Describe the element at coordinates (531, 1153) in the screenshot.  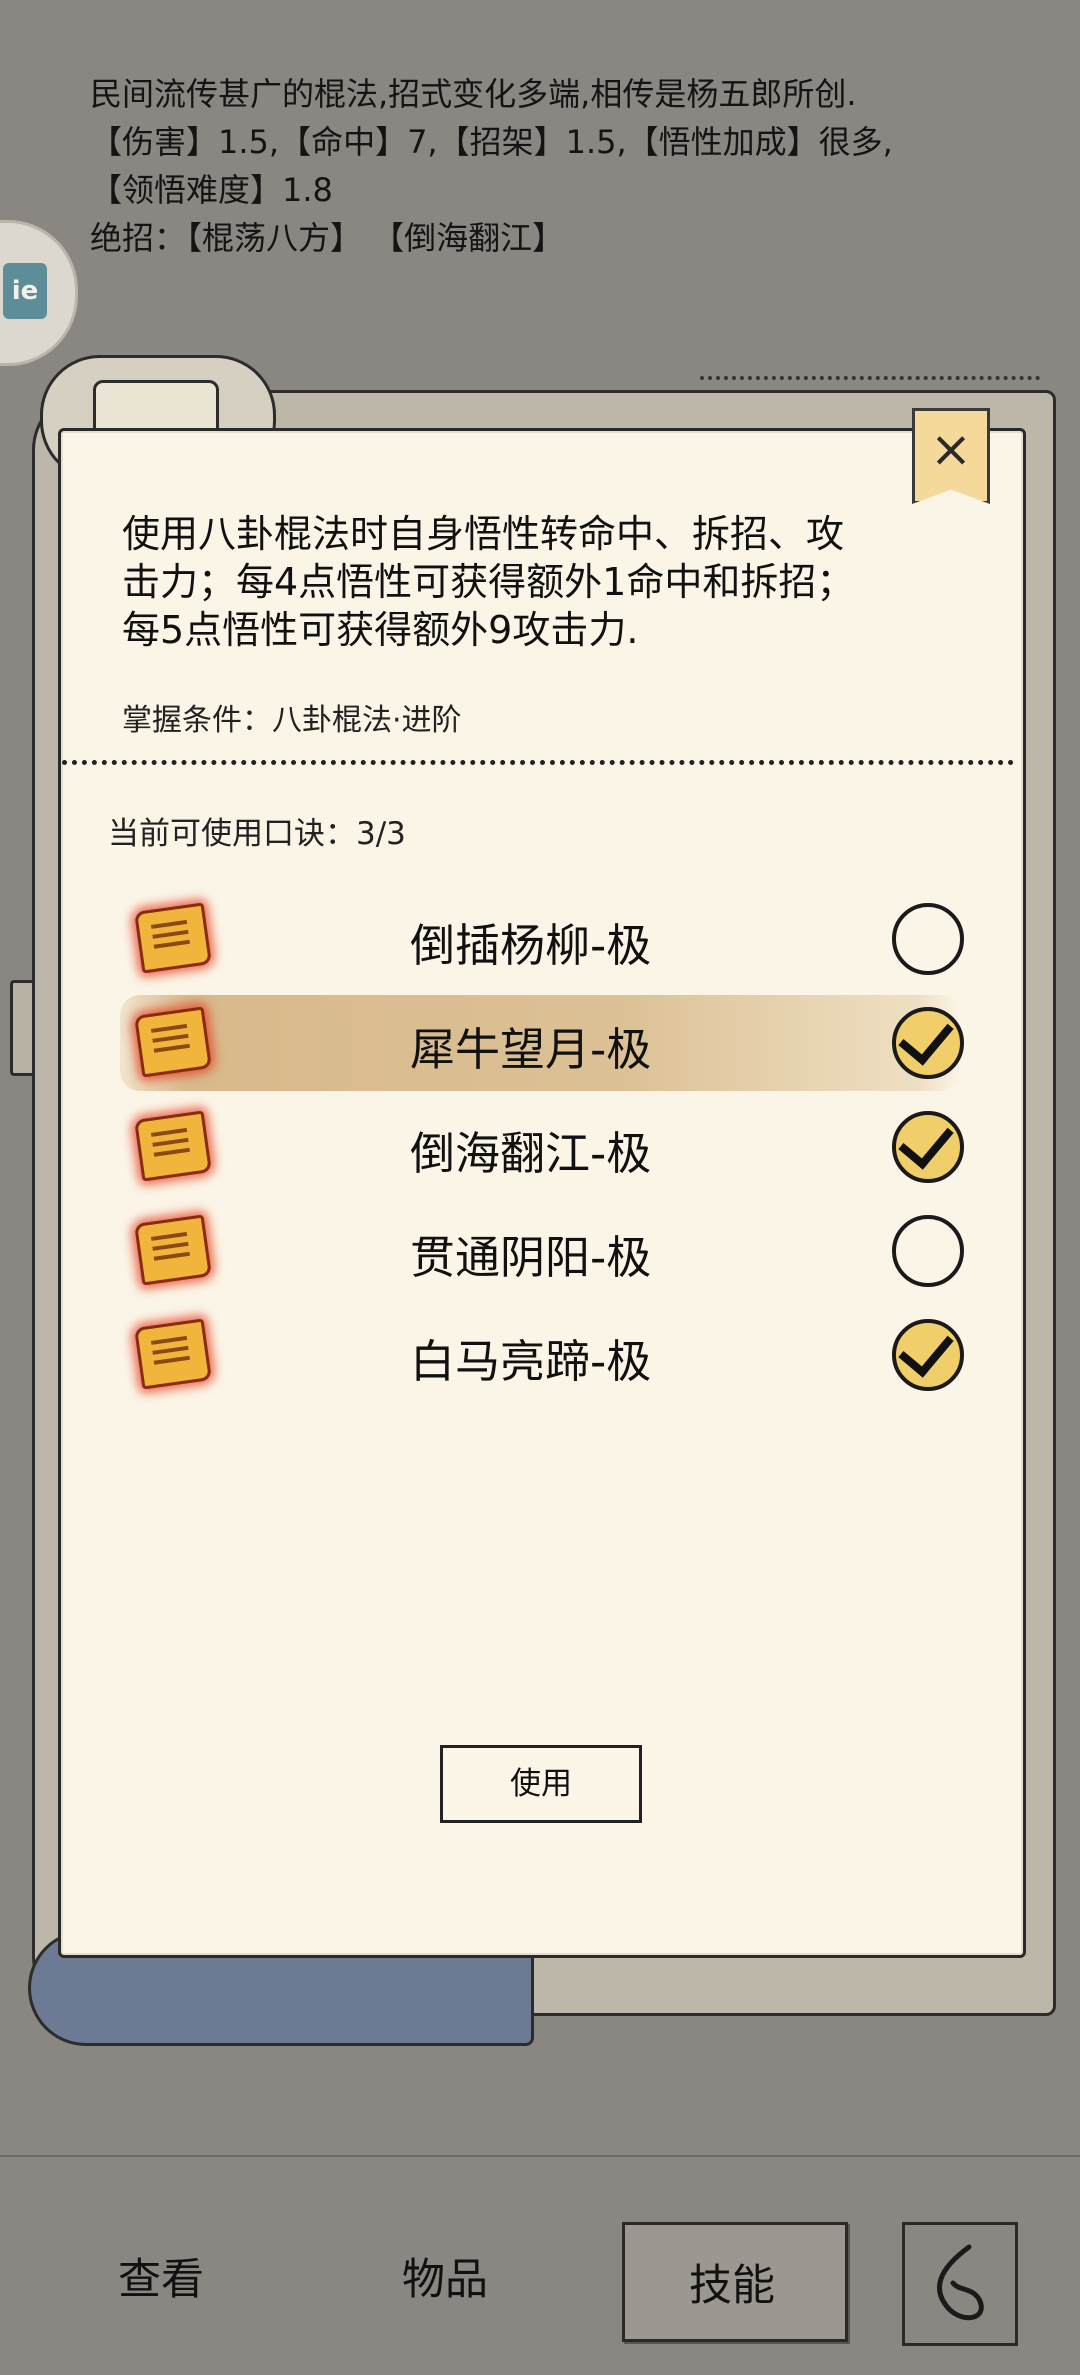
I see `mantra-label: 倒海翻江-极` at that location.